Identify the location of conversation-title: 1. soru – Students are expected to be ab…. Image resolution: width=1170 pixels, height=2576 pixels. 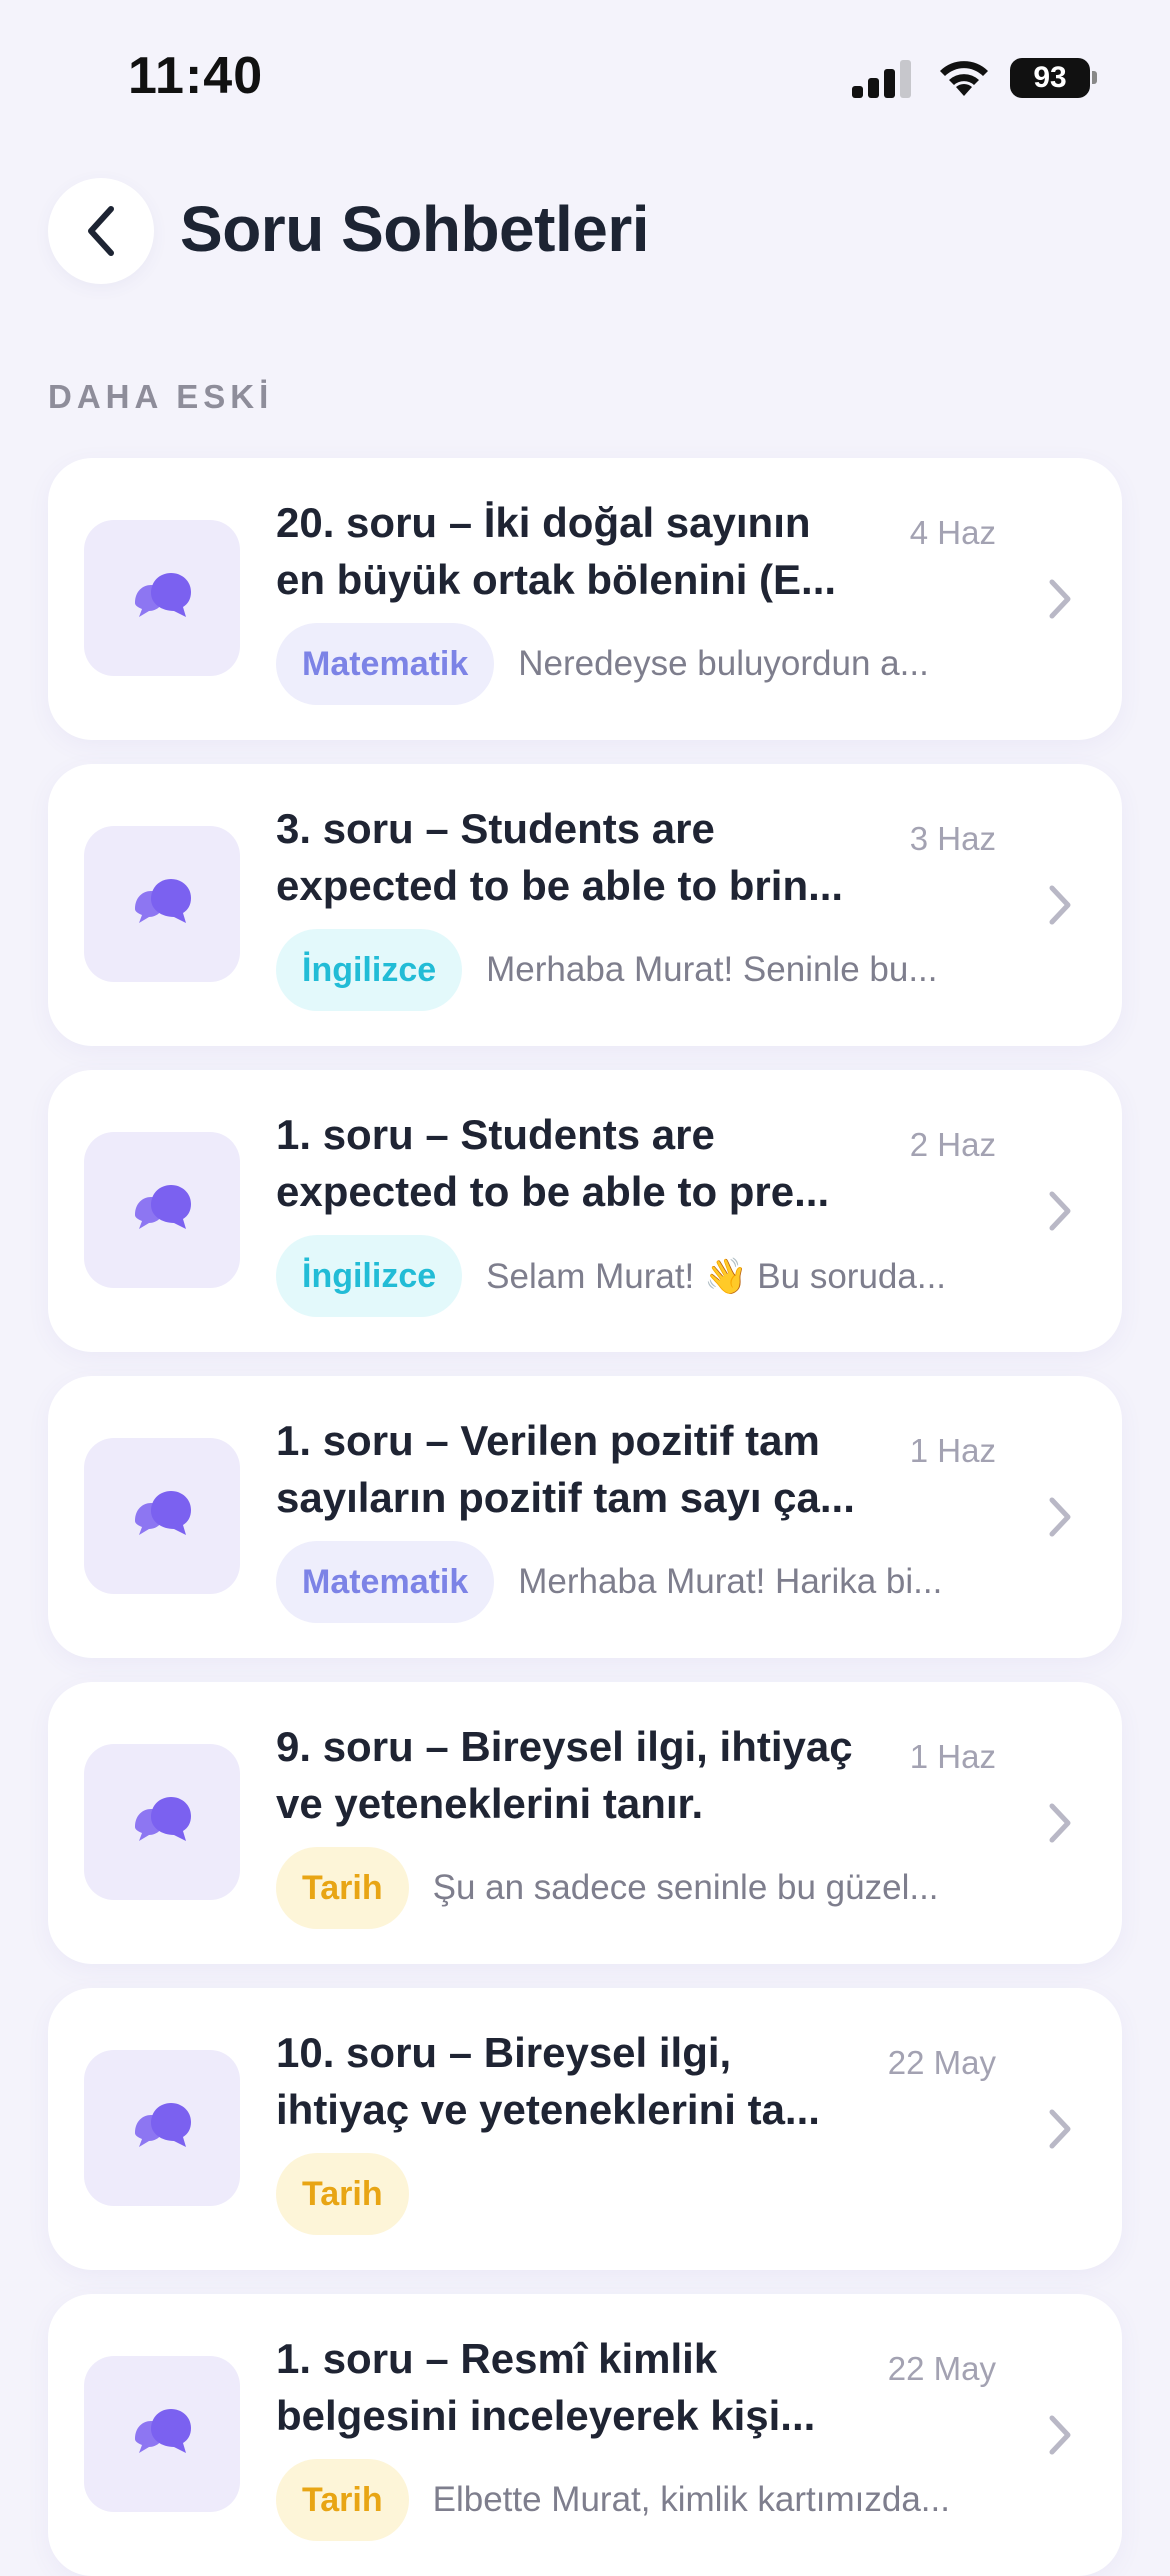
(571, 1163).